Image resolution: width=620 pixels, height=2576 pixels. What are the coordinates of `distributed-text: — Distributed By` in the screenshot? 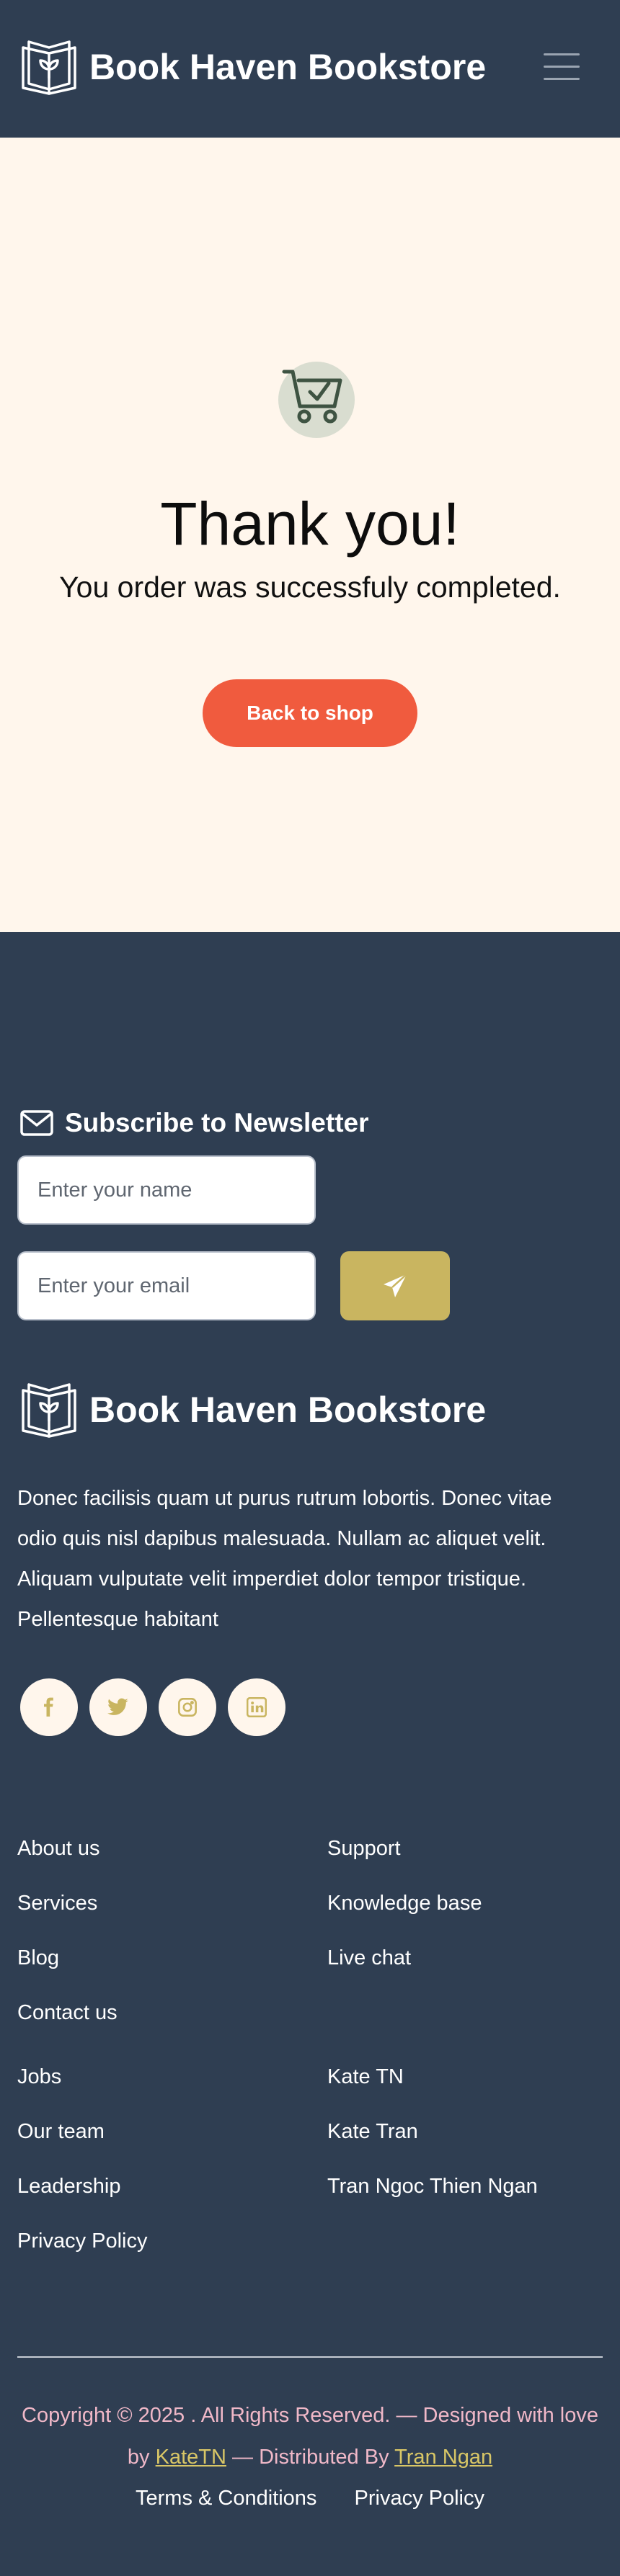 It's located at (310, 2457).